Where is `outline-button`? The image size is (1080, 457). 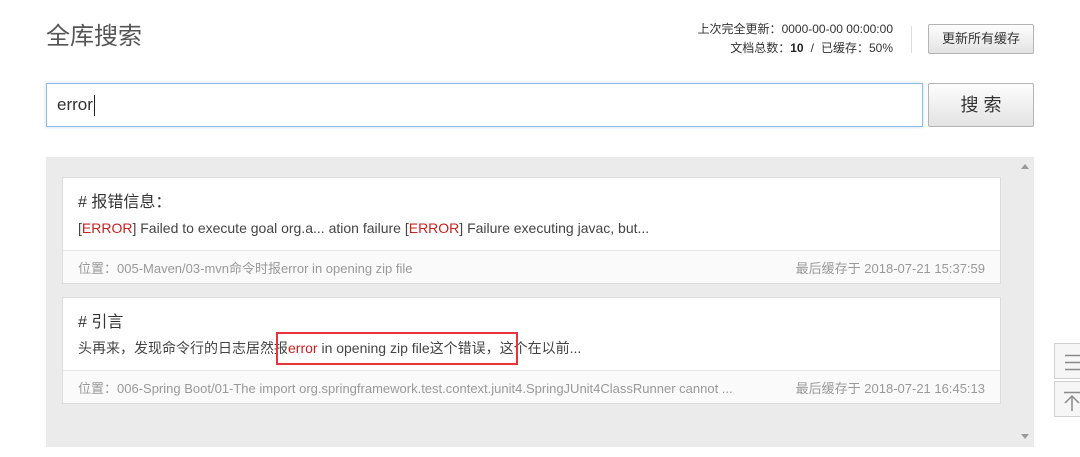
outline-button is located at coordinates (1067, 361).